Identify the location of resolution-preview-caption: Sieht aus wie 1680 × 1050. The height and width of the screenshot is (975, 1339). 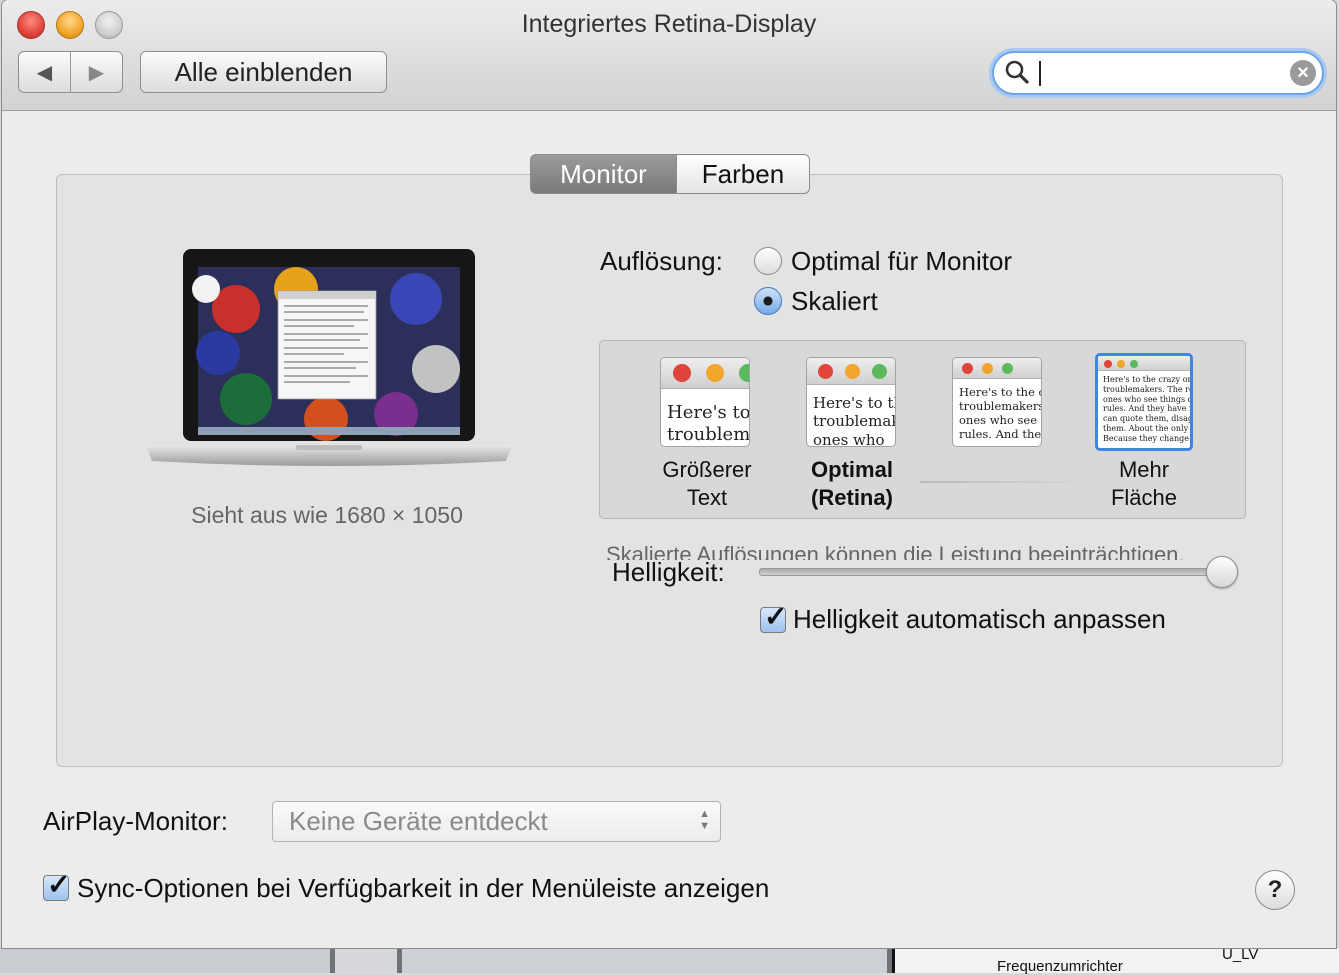
(327, 515).